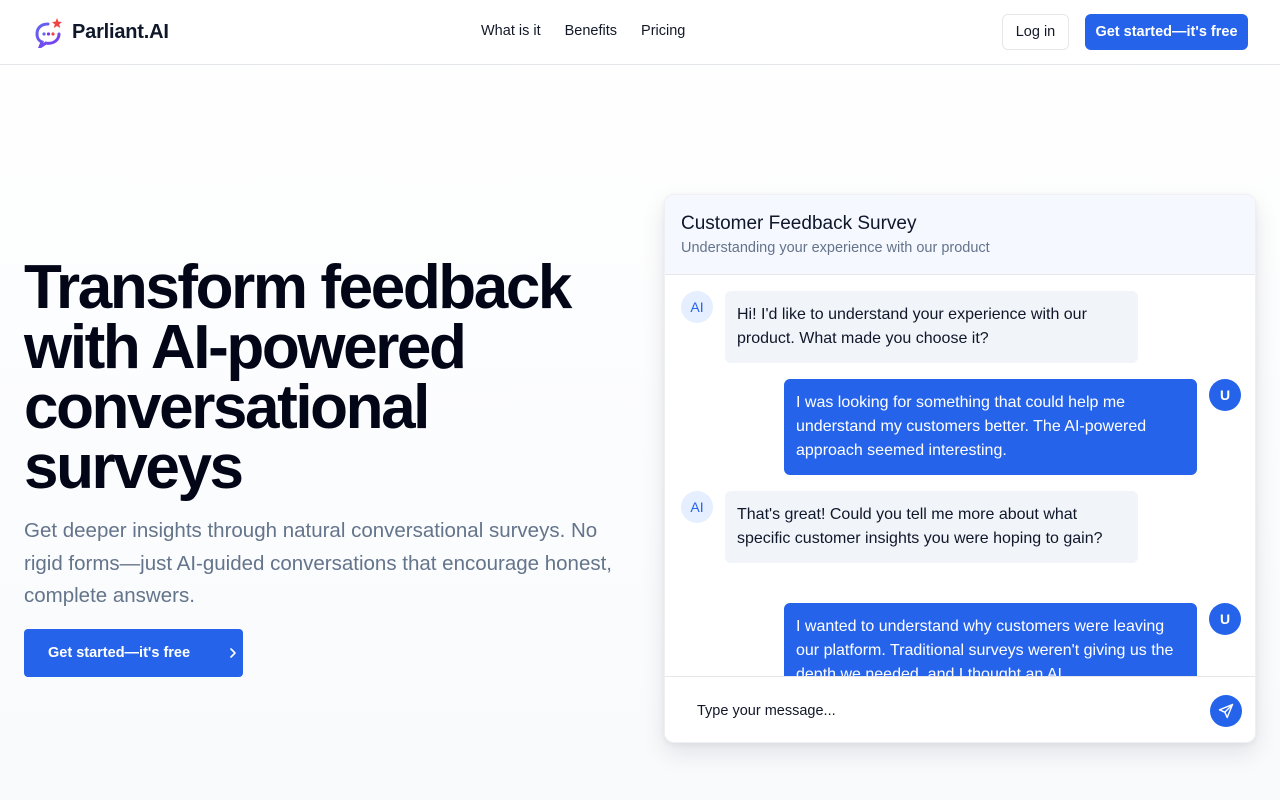 The height and width of the screenshot is (800, 1280). What do you see at coordinates (233, 653) in the screenshot?
I see `chevron-right-icon` at bounding box center [233, 653].